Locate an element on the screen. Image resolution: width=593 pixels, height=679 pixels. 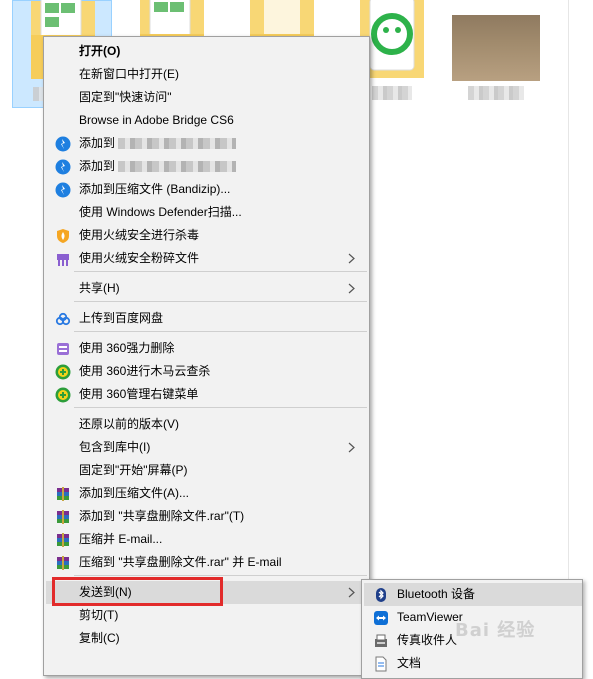
menu-item-label: 上传到百度网盘 is located at coordinates (121, 318).